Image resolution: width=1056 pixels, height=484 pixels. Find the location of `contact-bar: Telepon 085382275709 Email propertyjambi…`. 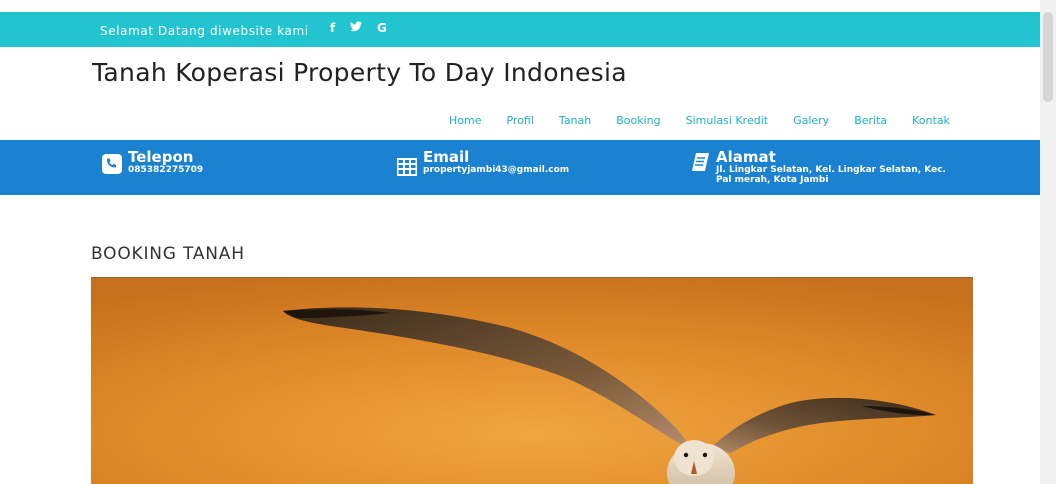

contact-bar: Telepon 085382275709 Email propertyjambi… is located at coordinates (520, 167).